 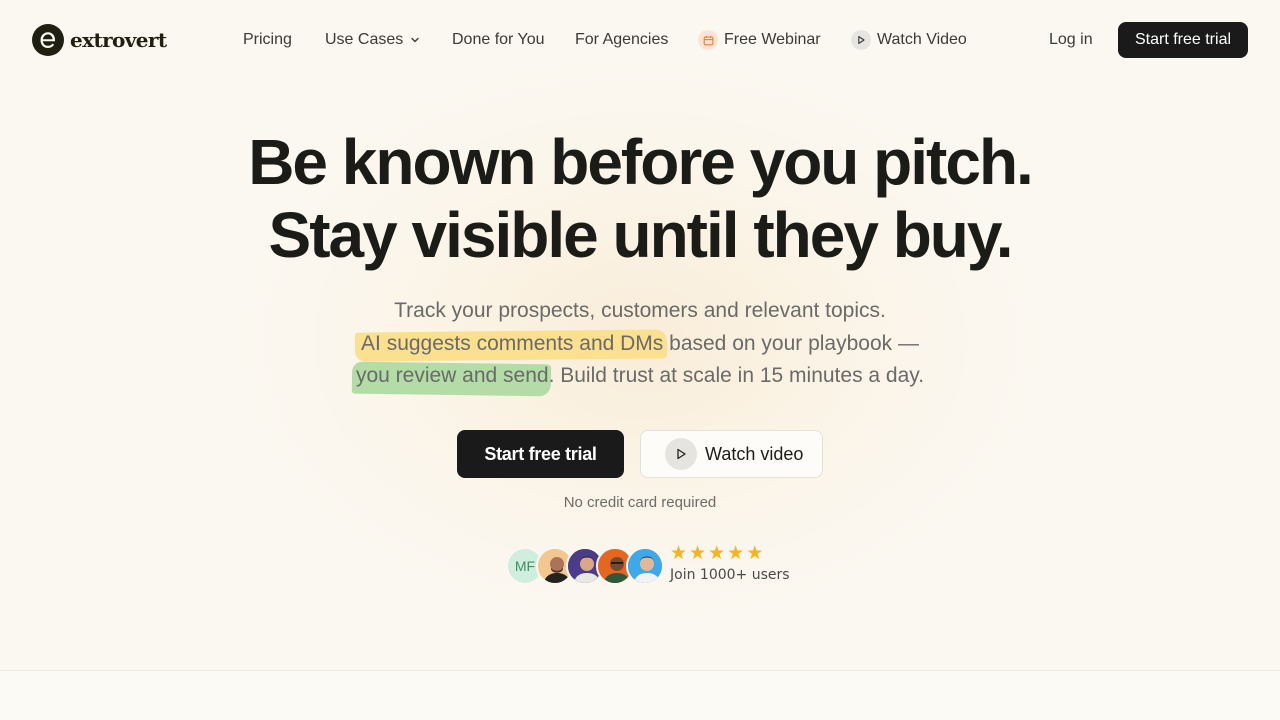 What do you see at coordinates (640, 502) in the screenshot?
I see `no-credit-card-note: No credit card required` at bounding box center [640, 502].